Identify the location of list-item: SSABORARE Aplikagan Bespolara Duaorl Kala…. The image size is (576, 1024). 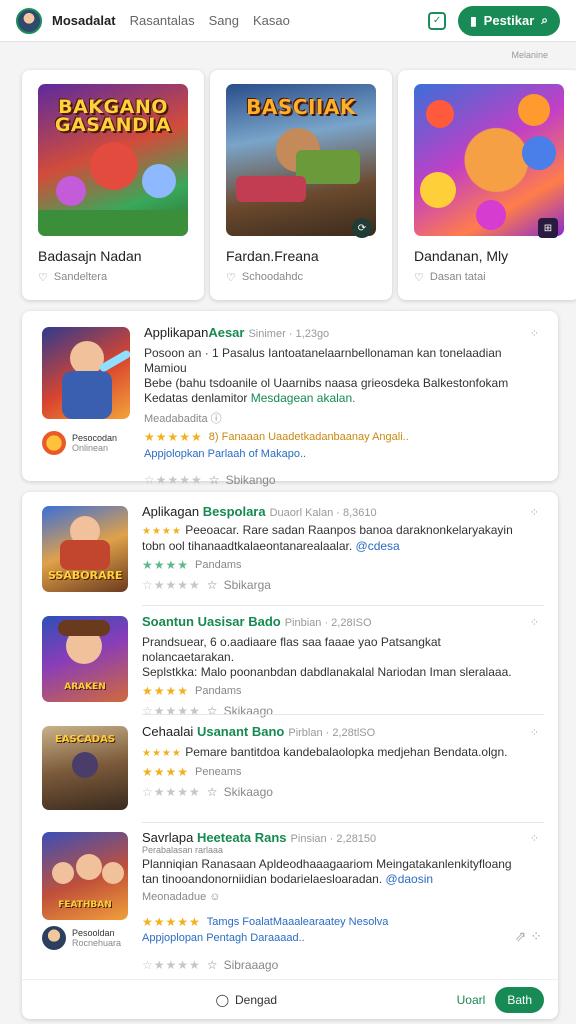
(293, 553).